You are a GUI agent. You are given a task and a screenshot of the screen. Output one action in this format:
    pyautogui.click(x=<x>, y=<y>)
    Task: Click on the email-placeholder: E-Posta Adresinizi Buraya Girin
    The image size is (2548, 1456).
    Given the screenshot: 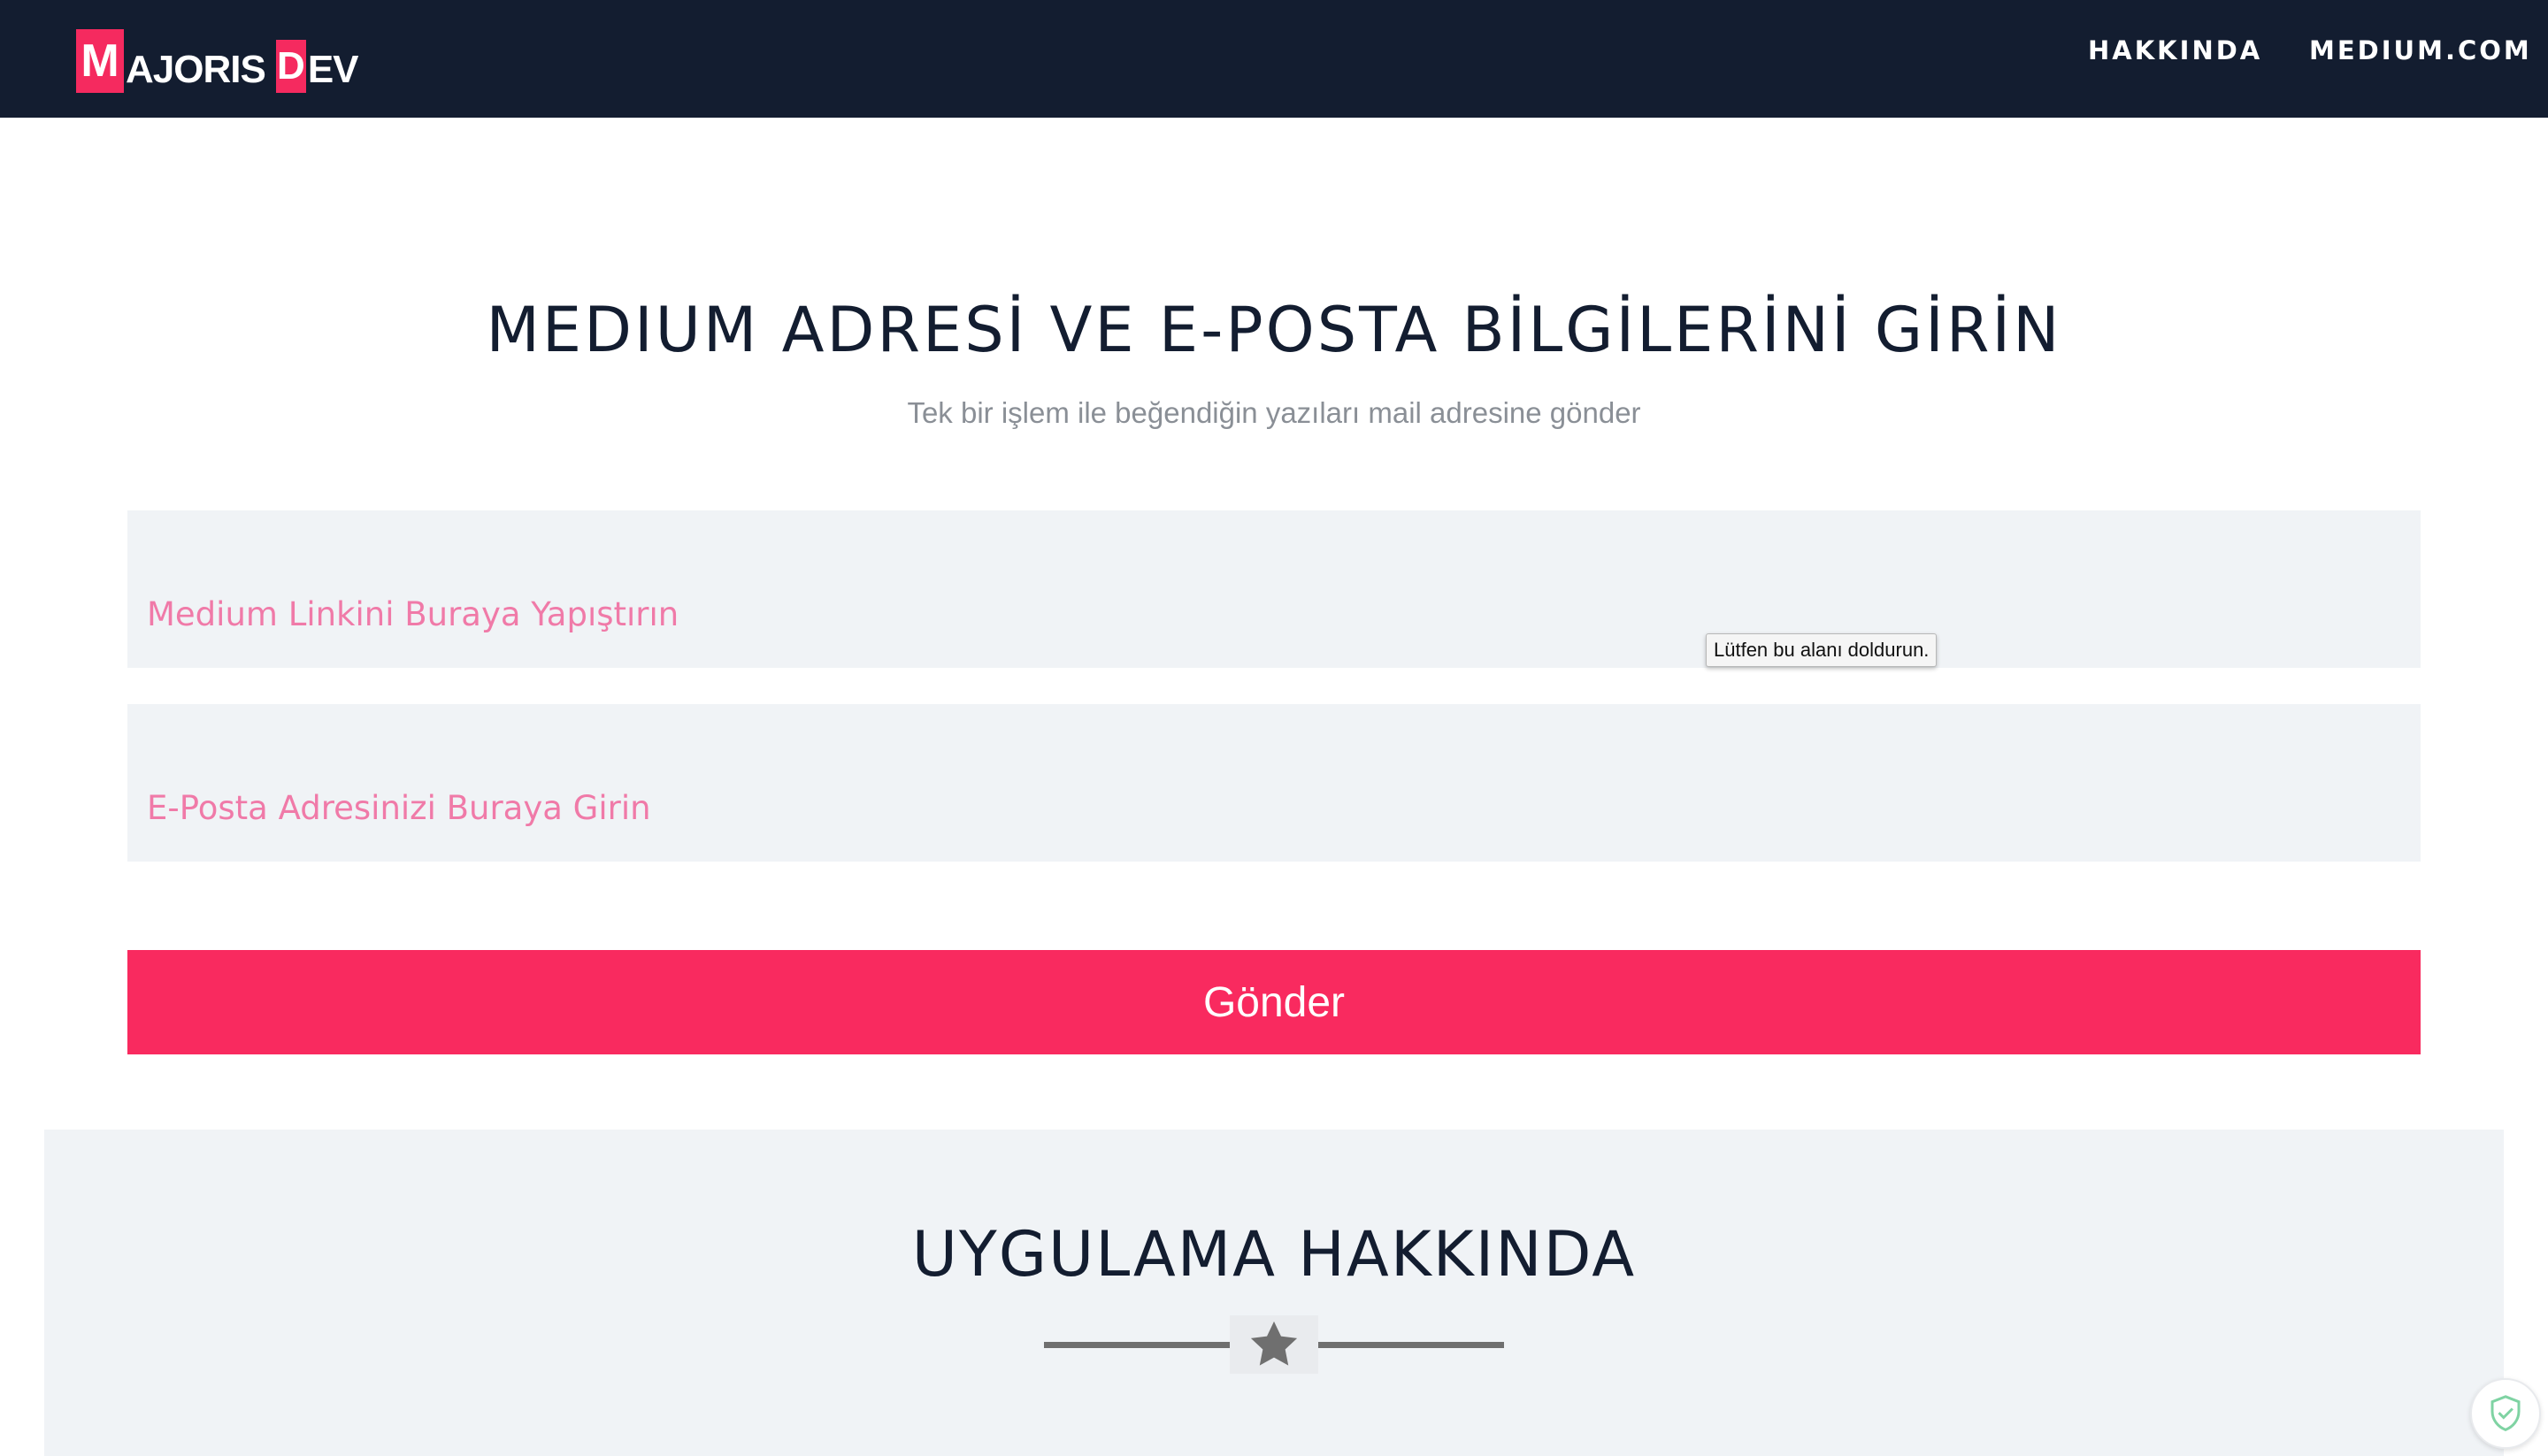 What is the action you would take?
    pyautogui.click(x=399, y=808)
    